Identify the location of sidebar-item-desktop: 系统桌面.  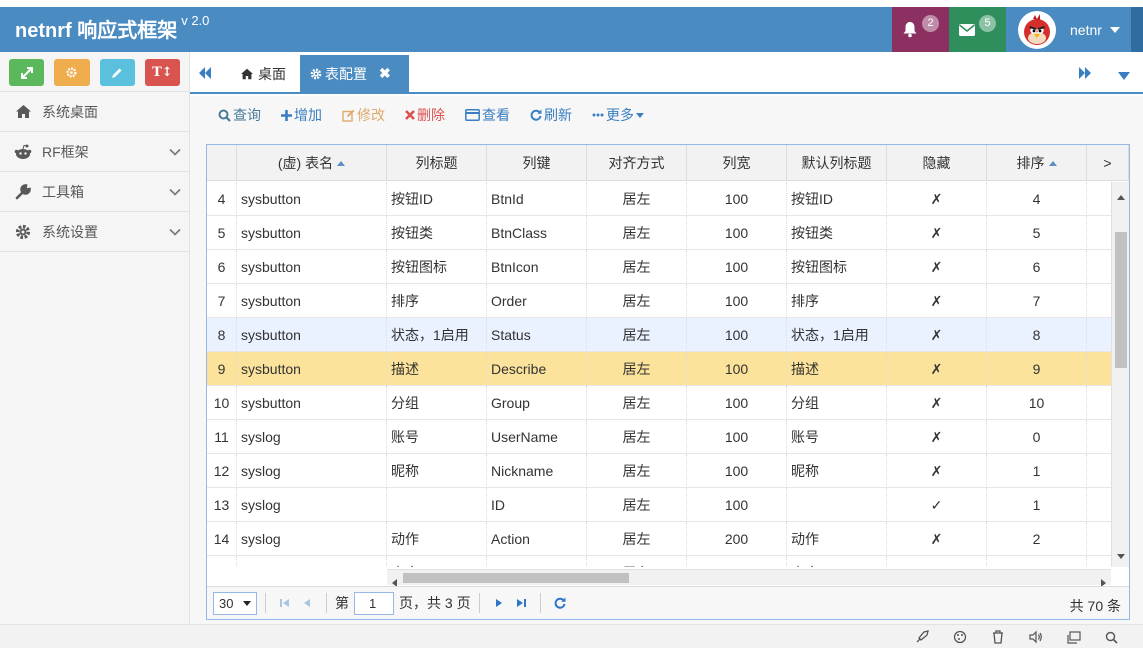
(94, 112).